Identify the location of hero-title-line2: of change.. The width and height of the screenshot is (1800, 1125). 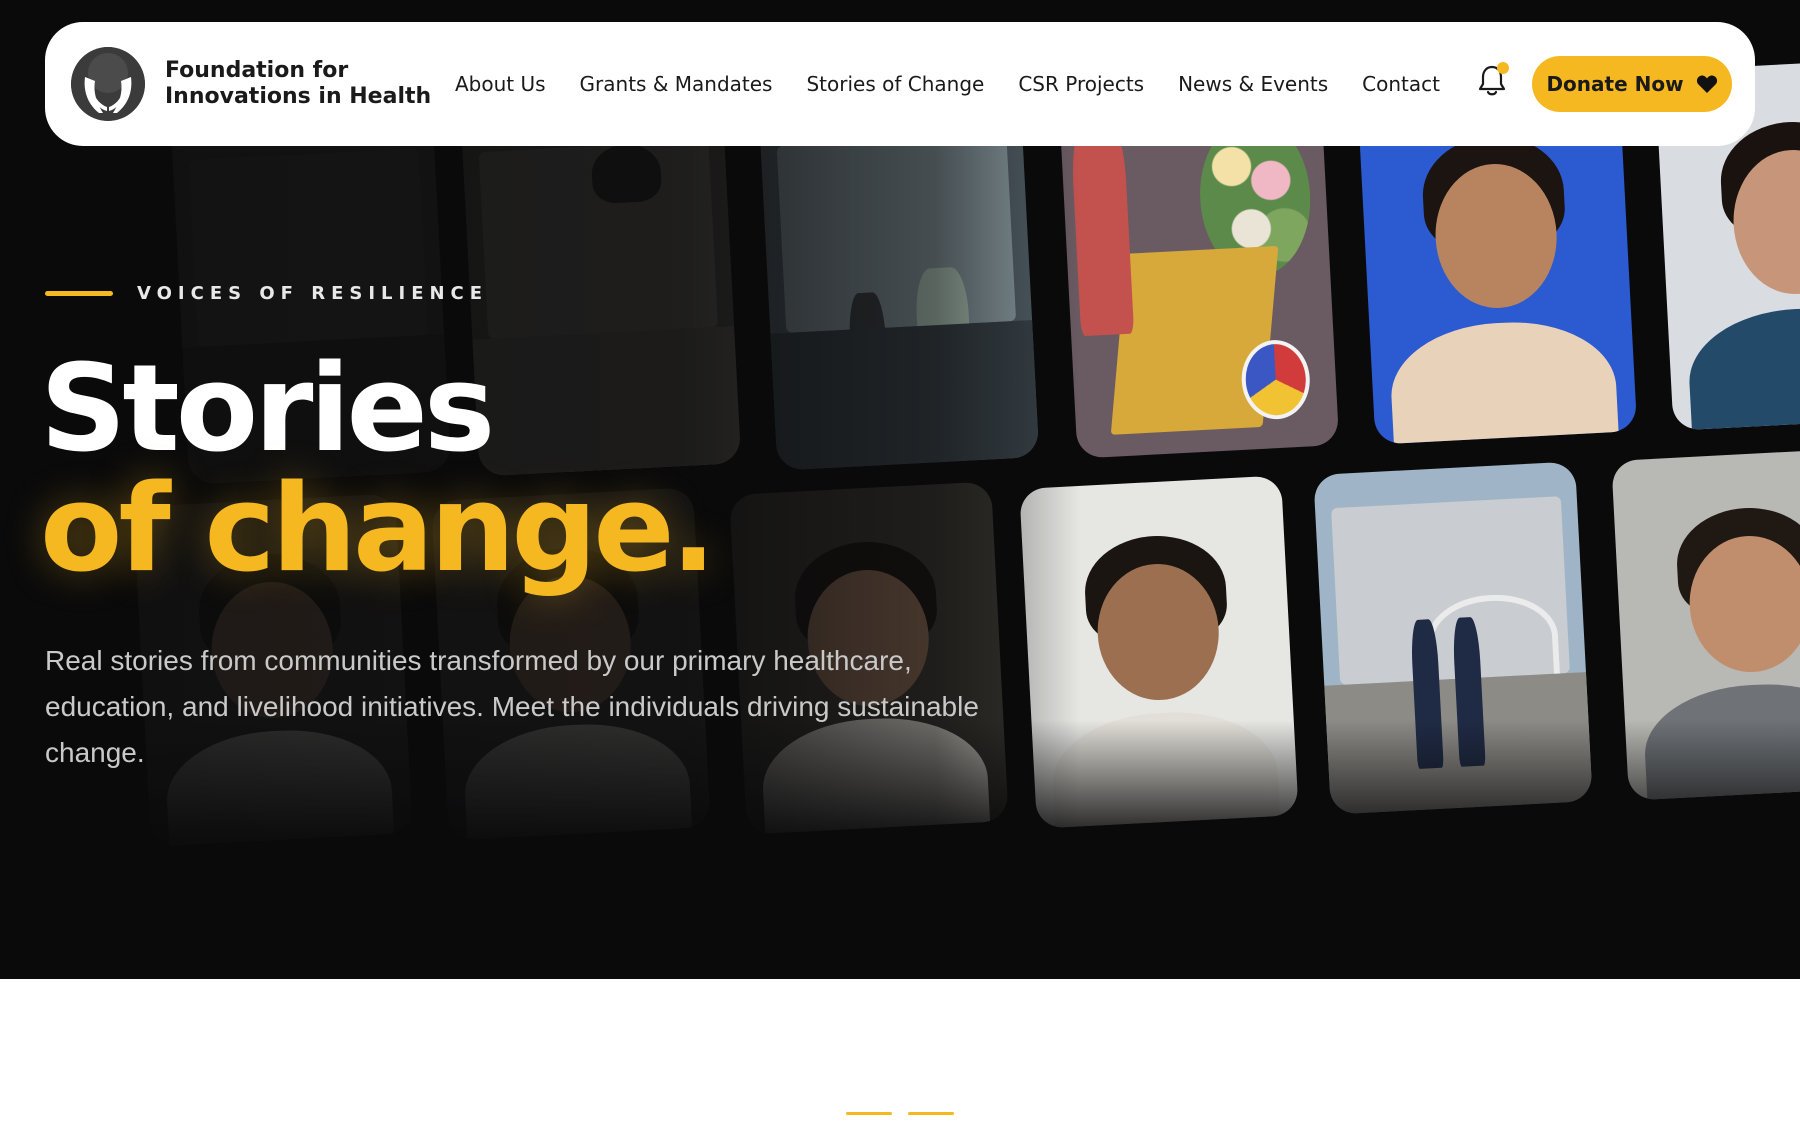
(378, 529).